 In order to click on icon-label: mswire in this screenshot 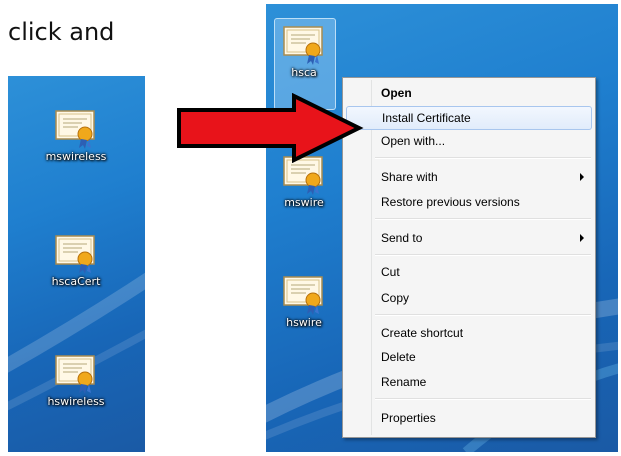, I will do `click(304, 202)`.